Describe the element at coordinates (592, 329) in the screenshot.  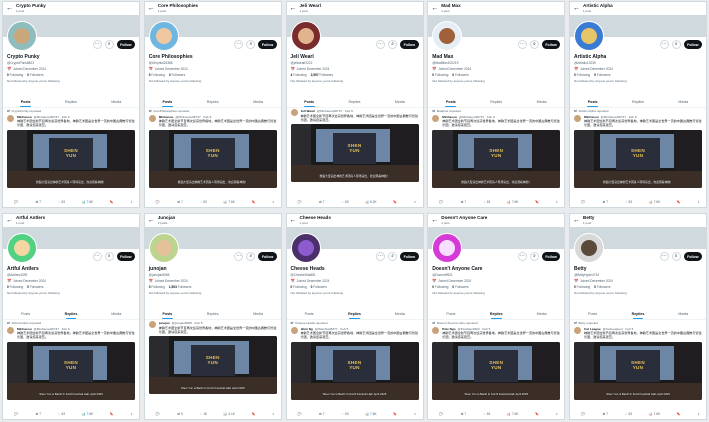
I see `post-author: Cat League` at that location.